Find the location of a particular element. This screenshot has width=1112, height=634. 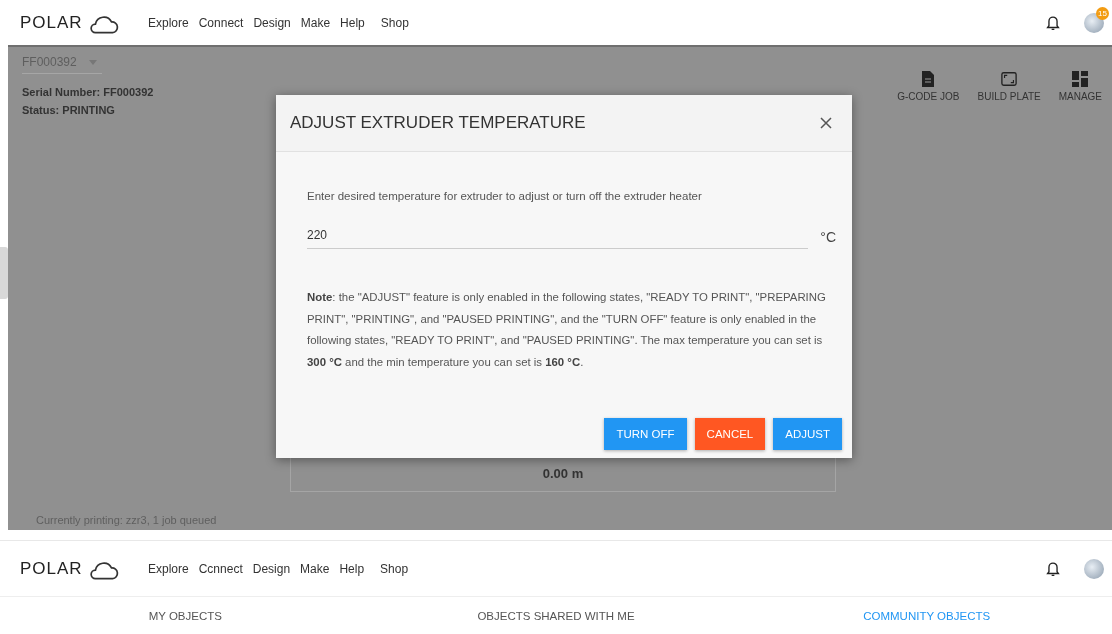

tab: OBJECTS SHARED WITH ME is located at coordinates (556, 616).